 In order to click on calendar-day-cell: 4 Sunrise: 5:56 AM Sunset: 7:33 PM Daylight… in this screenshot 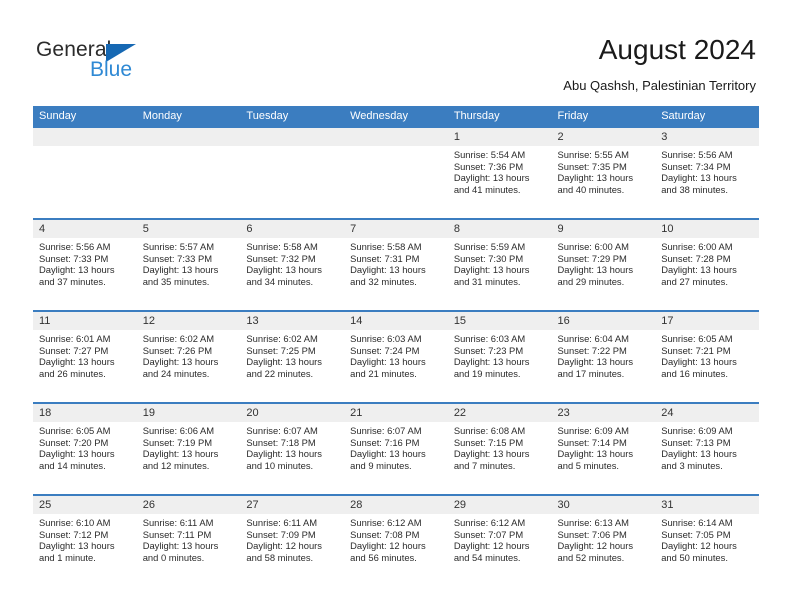, I will do `click(85, 264)`.